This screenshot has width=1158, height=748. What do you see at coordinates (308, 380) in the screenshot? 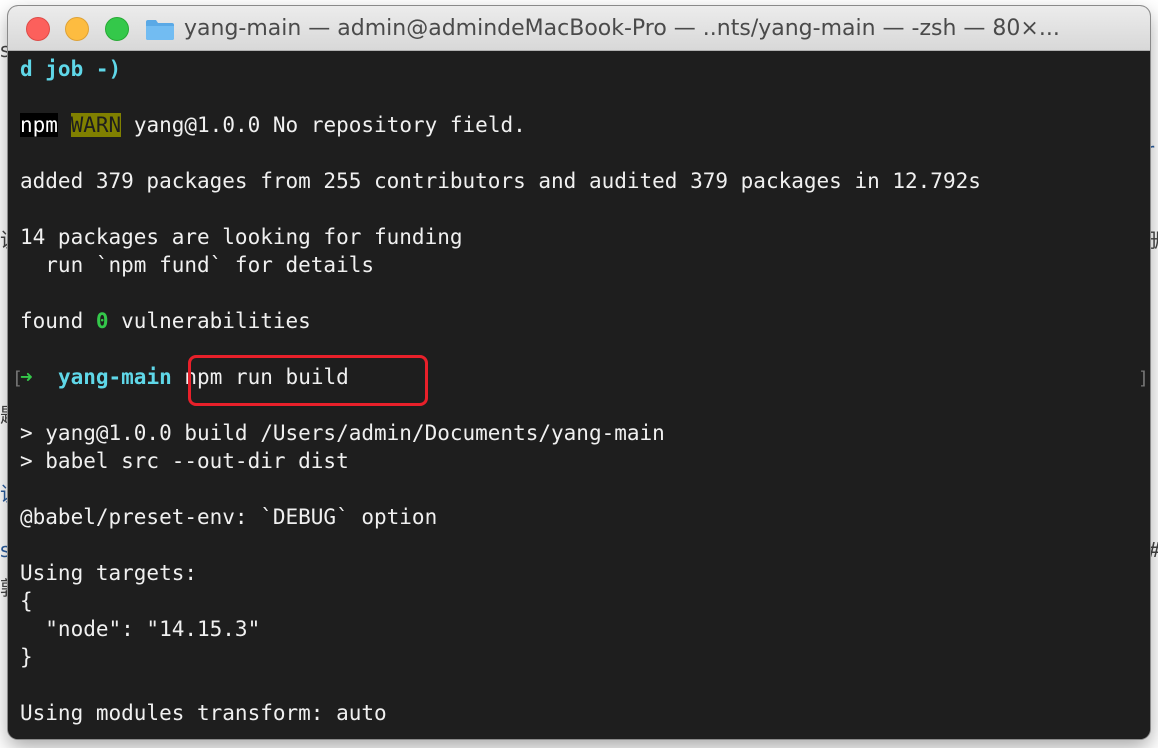
I see `command-highlight-box` at bounding box center [308, 380].